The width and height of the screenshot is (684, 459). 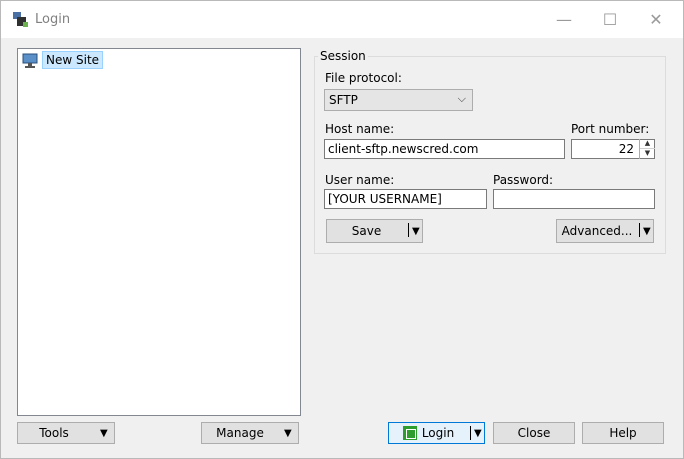 What do you see at coordinates (647, 153) in the screenshot?
I see `spin-down-icon: ▼` at bounding box center [647, 153].